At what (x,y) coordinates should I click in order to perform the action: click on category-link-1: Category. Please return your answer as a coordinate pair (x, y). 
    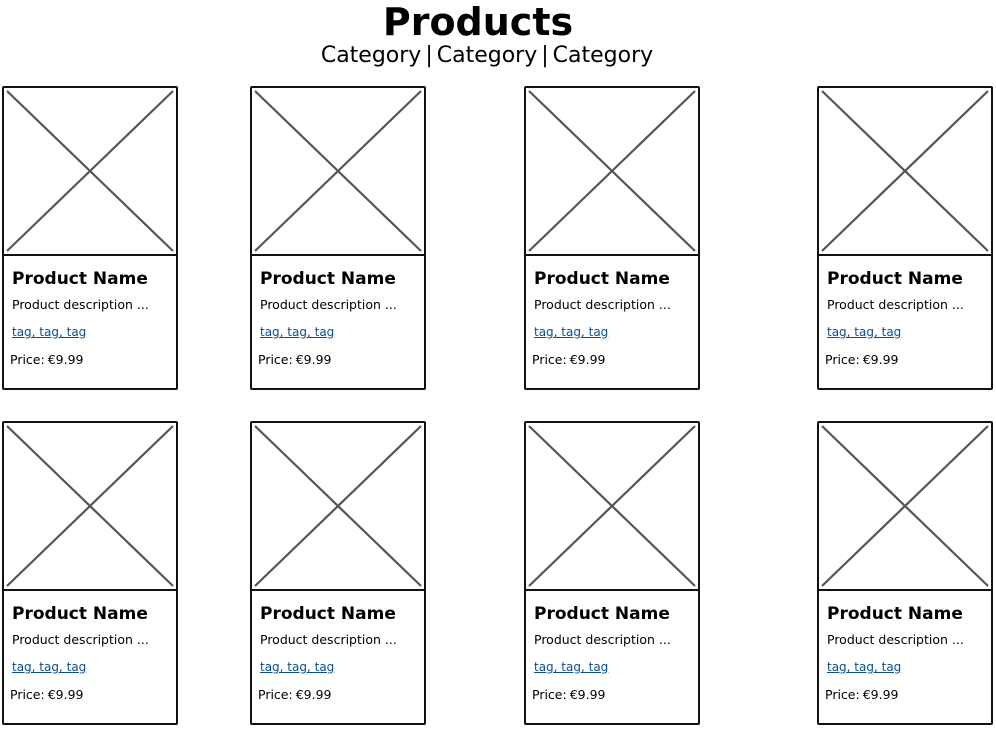
    Looking at the image, I should click on (371, 55).